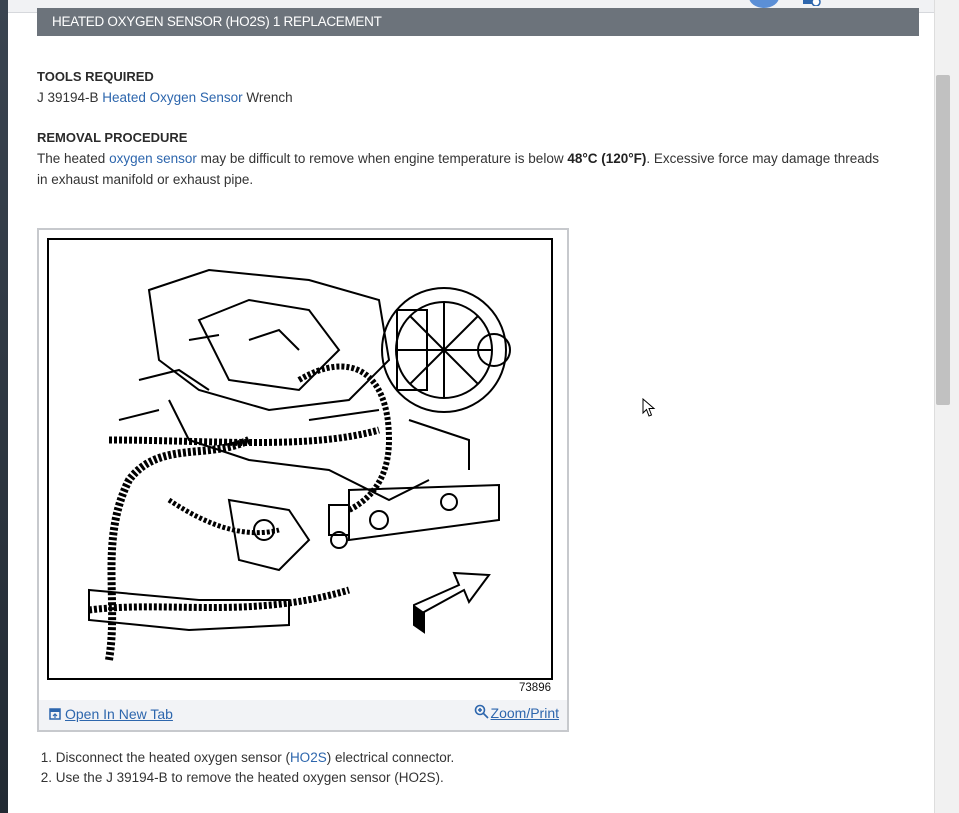  What do you see at coordinates (145, 179) in the screenshot?
I see `removal-paragraph-line2: in exhaust manifold or exhaust pipe.` at bounding box center [145, 179].